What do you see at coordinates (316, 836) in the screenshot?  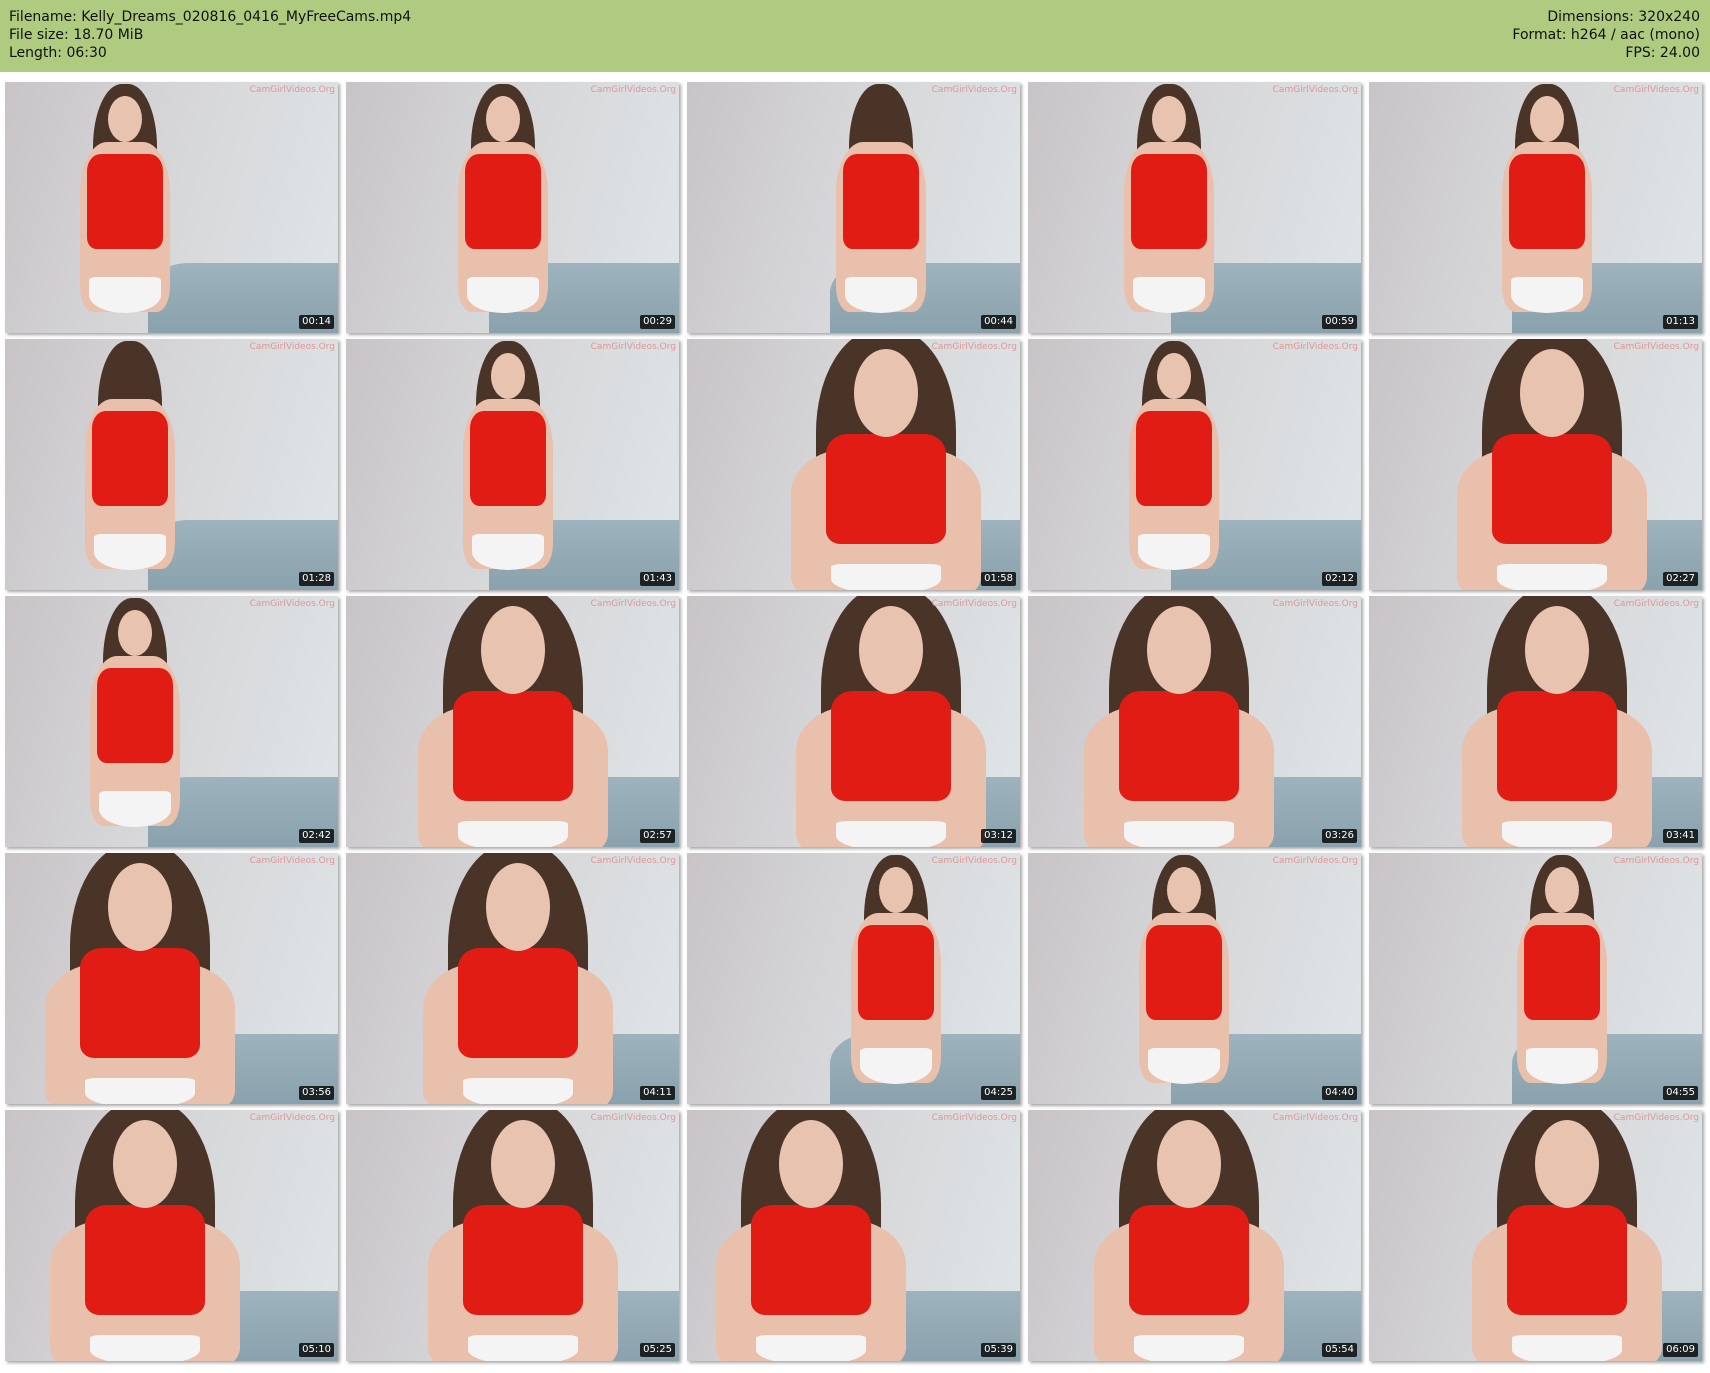 I see `timestamp-label: 02:42` at bounding box center [316, 836].